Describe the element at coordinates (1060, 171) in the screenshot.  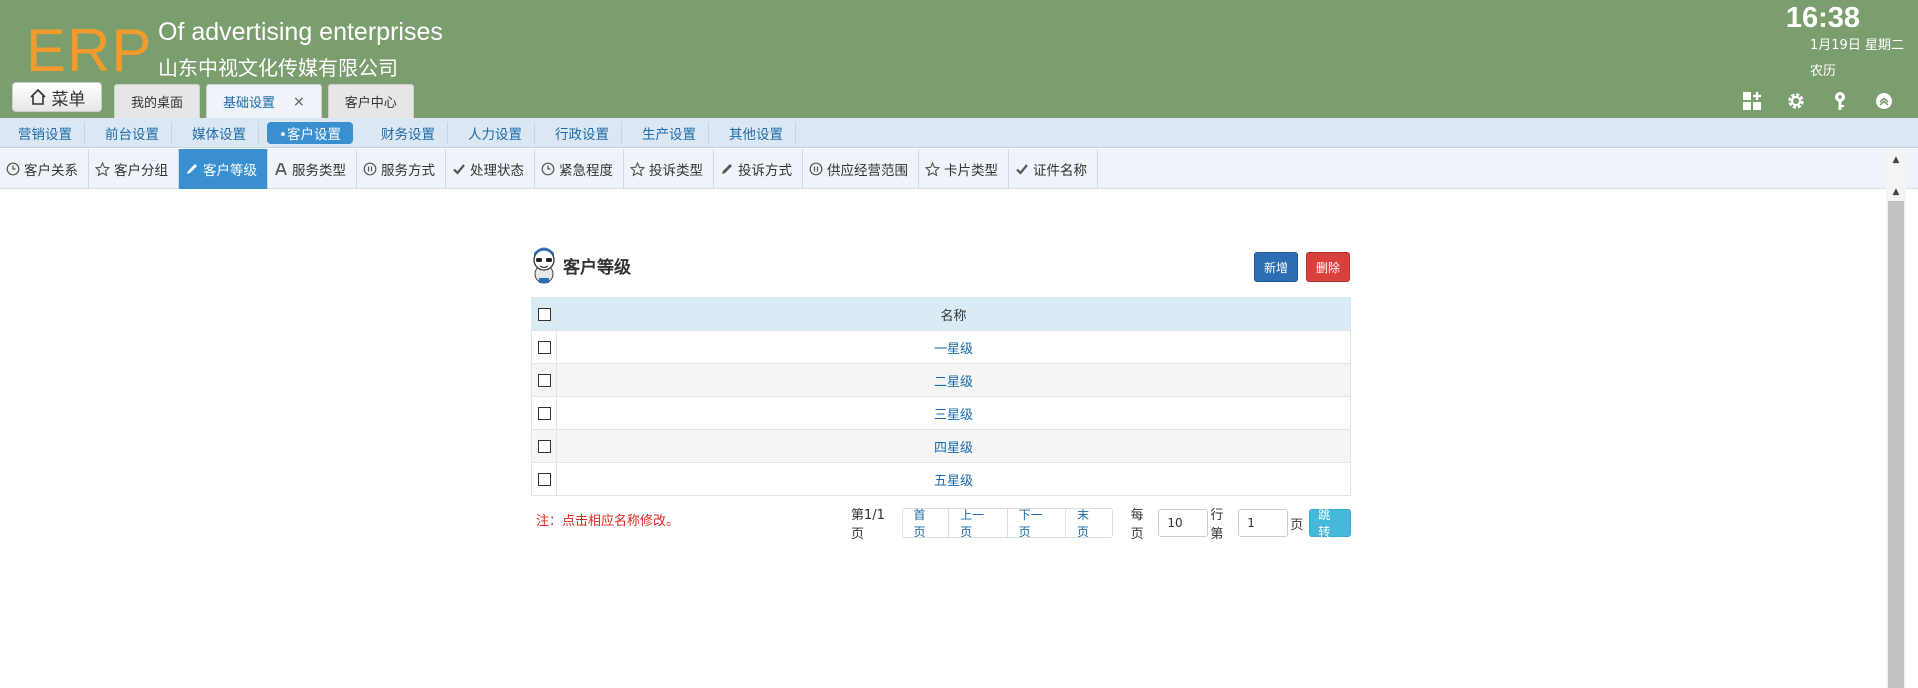
I see `sub-item-label: 证件名称` at that location.